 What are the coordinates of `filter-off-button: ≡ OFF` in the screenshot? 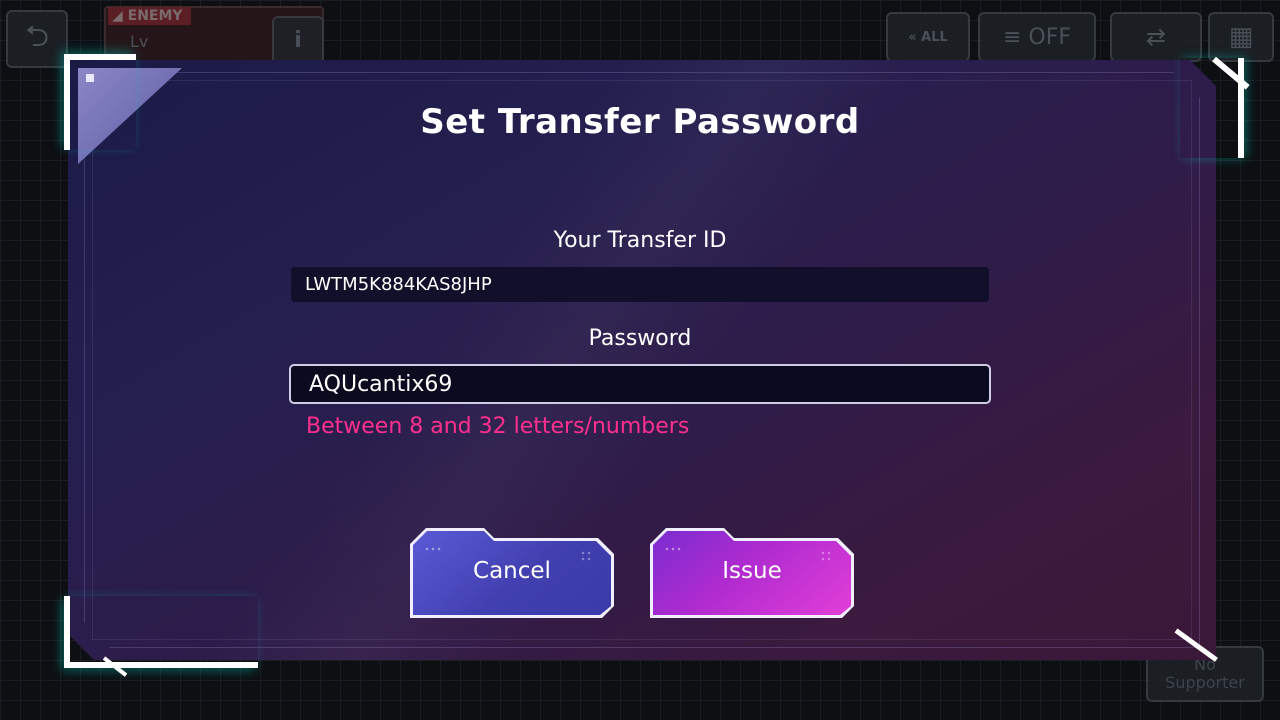 It's located at (1037, 37).